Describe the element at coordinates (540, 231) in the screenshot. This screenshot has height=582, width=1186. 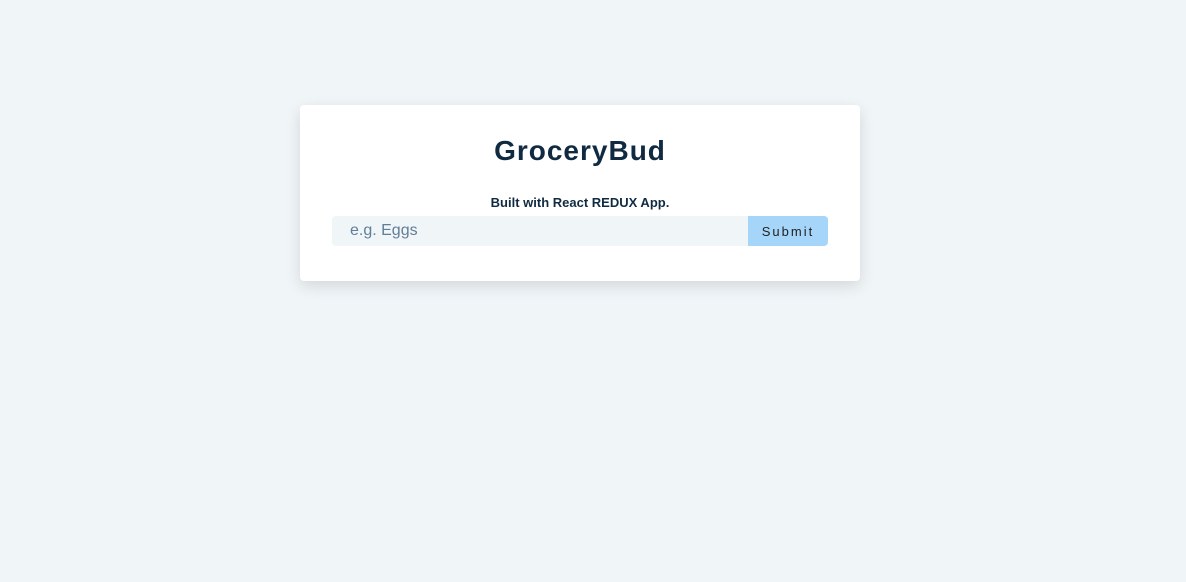
I see `grocery-input` at that location.